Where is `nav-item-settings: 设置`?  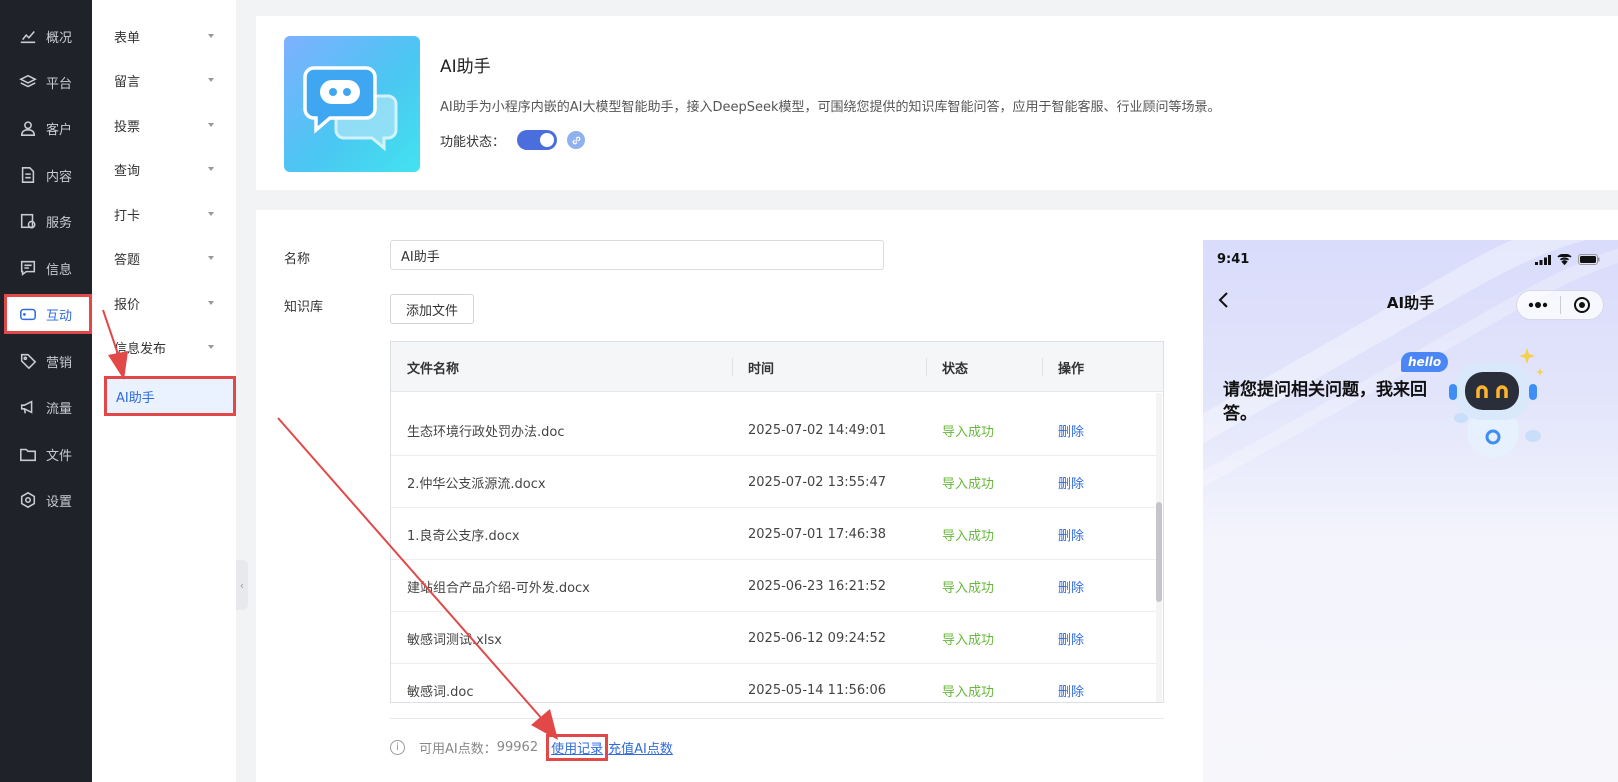 nav-item-settings: 设置 is located at coordinates (46, 500).